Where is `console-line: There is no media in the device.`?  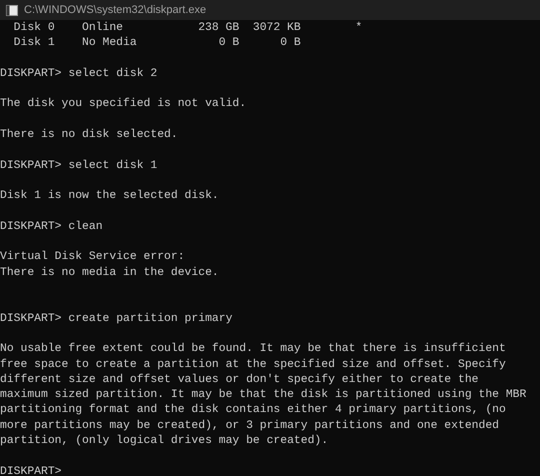 console-line: There is no media in the device. is located at coordinates (109, 273).